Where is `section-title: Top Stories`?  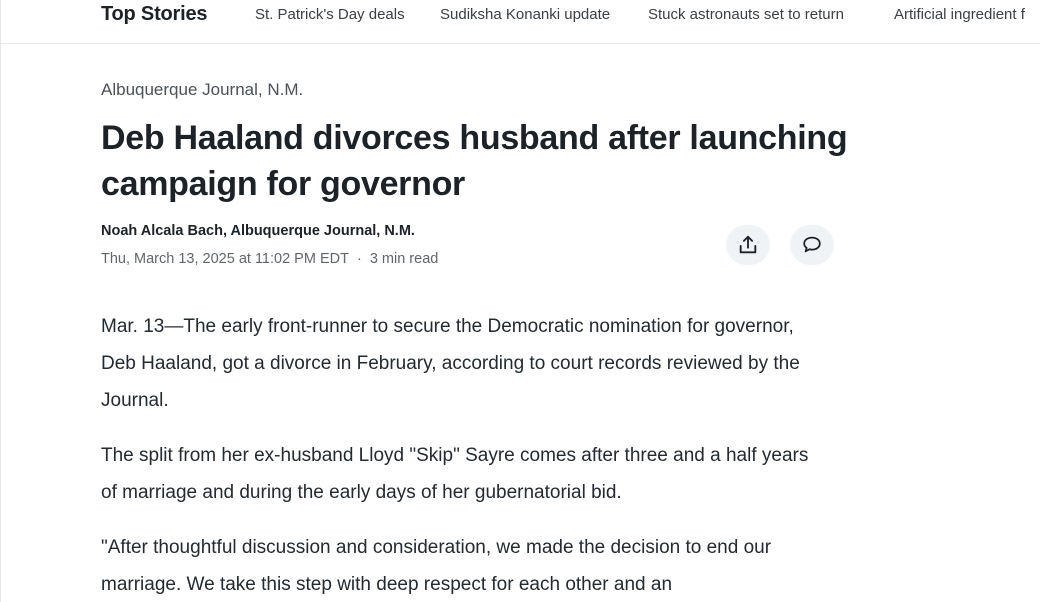
section-title: Top Stories is located at coordinates (154, 14).